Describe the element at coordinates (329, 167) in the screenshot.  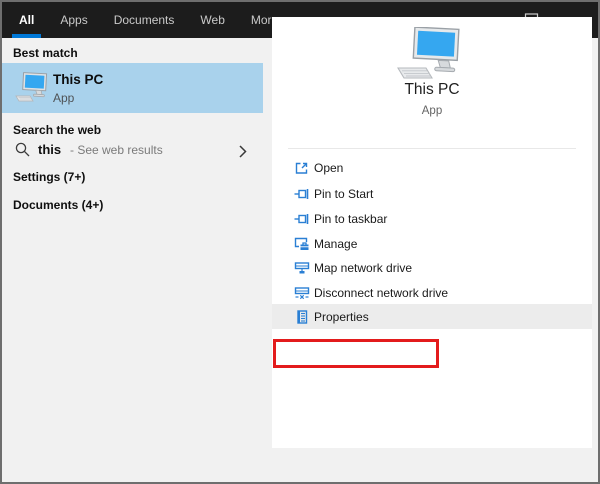
I see `action-open-label: Open` at that location.